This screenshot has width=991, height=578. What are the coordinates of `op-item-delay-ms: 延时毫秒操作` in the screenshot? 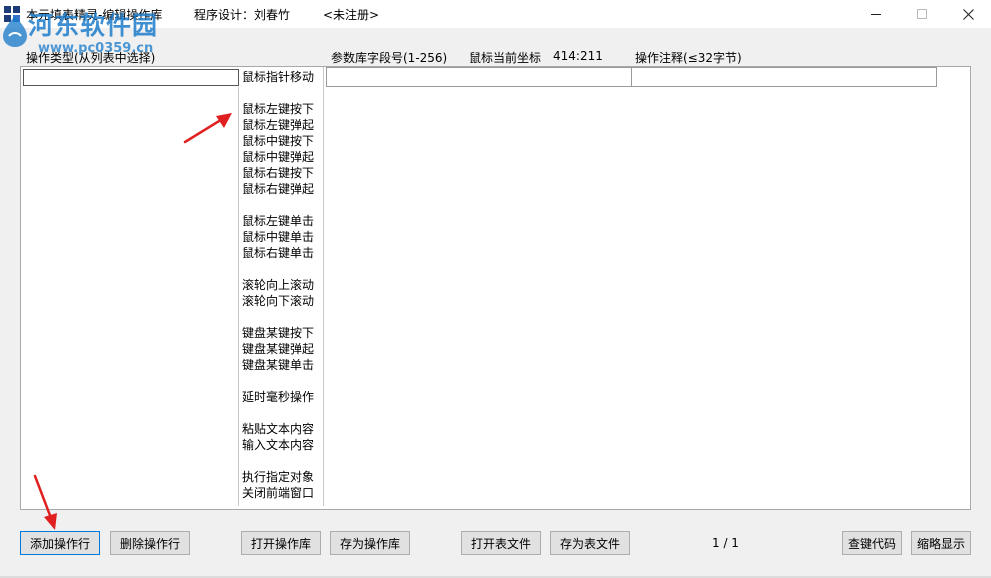 It's located at (278, 397).